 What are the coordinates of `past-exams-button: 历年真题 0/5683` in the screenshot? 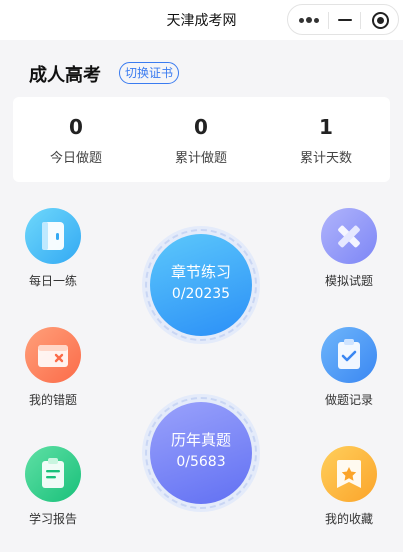 It's located at (201, 453).